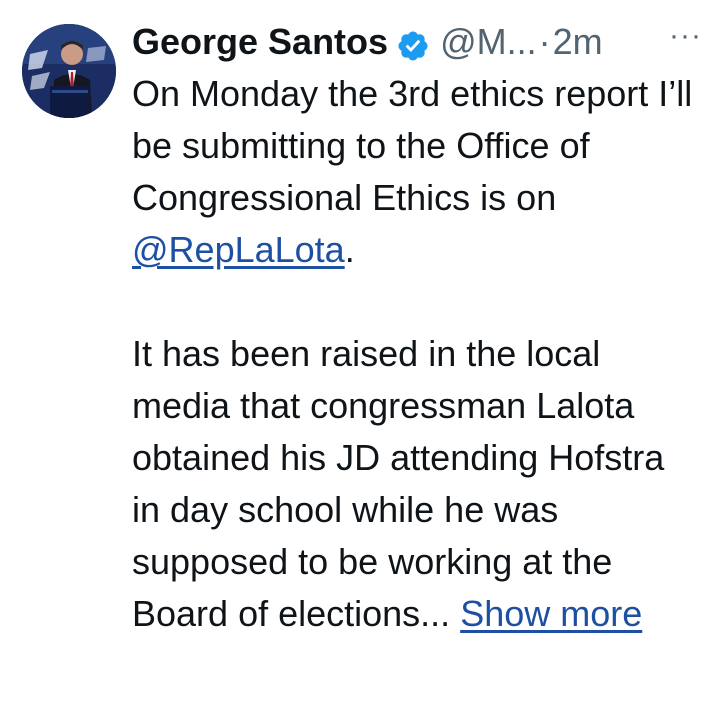  I want to click on show-more-link: Show more, so click(551, 613).